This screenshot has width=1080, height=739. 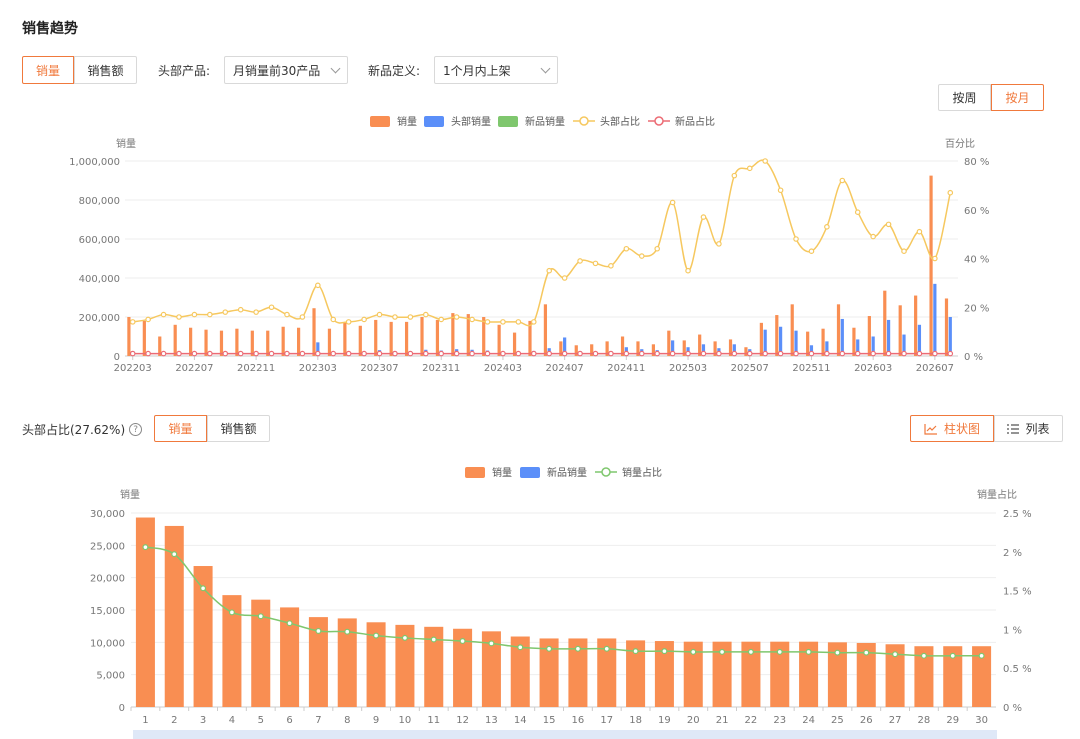 I want to click on help-icon: ?, so click(x=136, y=429).